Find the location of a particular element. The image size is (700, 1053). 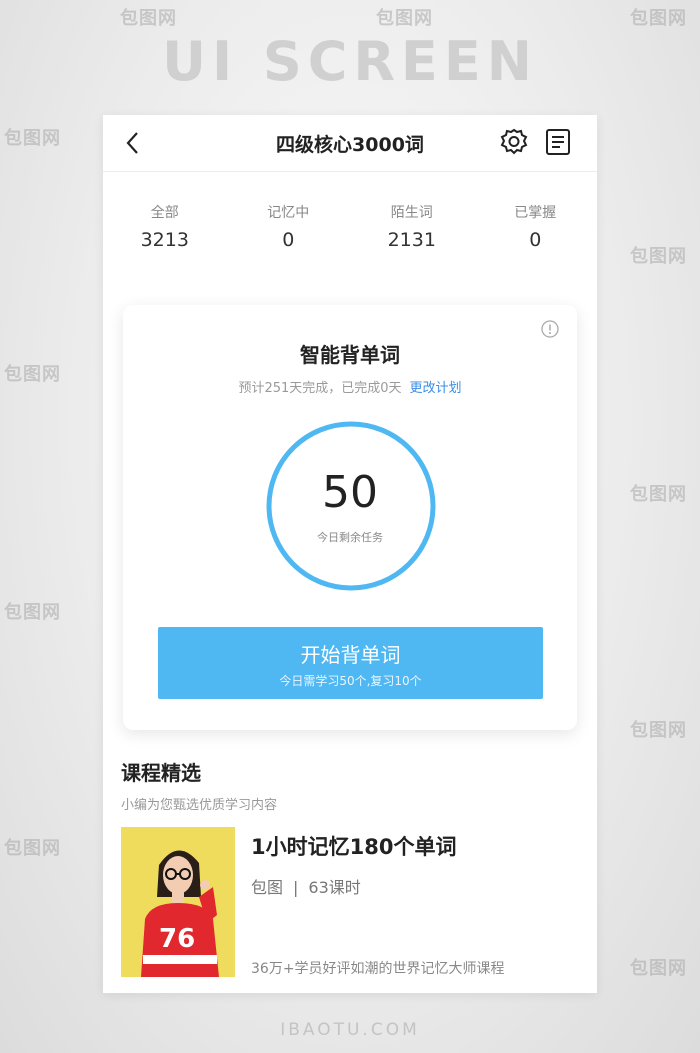

start-memorize-button: 开始背单词 今日需学习50个,复习10个 is located at coordinates (350, 663).